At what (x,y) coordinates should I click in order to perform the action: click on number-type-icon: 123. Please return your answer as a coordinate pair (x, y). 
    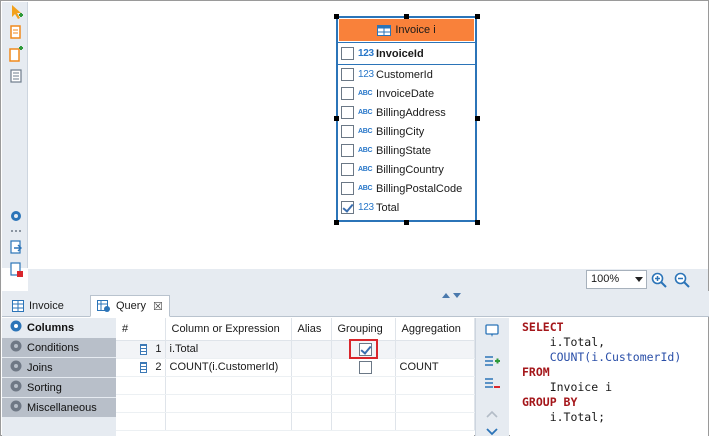
    Looking at the image, I should click on (366, 53).